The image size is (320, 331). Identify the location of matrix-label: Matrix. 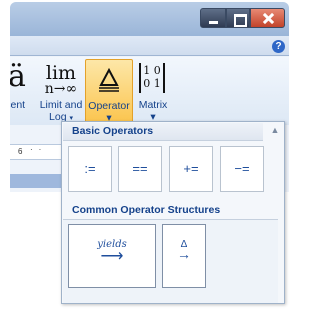
(153, 105).